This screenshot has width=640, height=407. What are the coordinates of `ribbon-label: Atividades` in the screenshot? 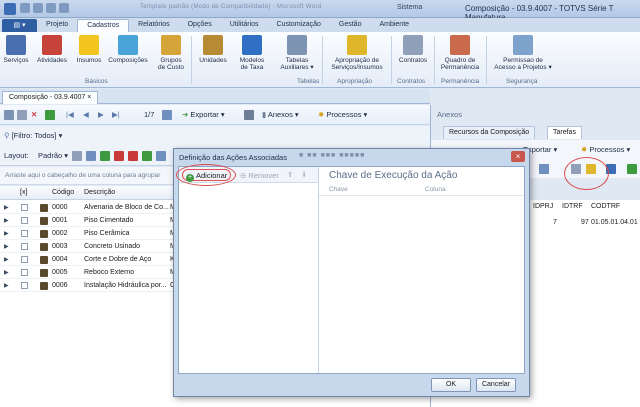 It's located at (52, 60).